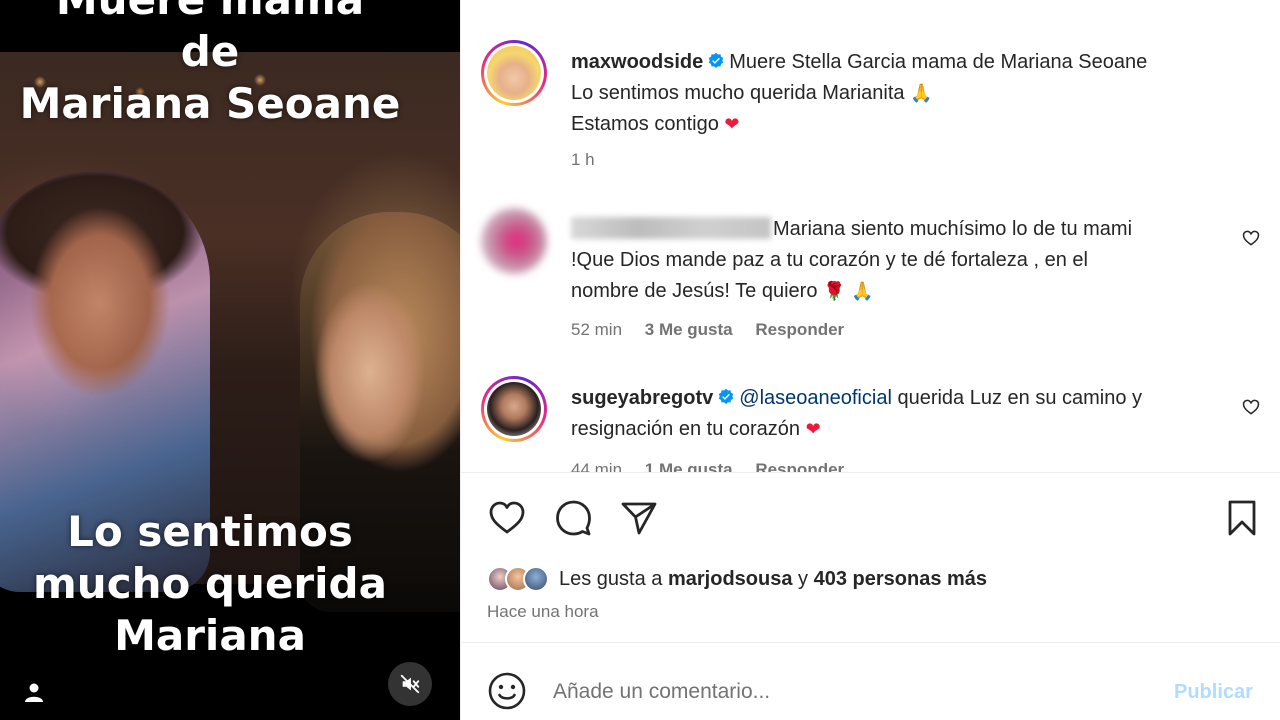 The width and height of the screenshot is (1280, 720). I want to click on heart-icon, so click(507, 518).